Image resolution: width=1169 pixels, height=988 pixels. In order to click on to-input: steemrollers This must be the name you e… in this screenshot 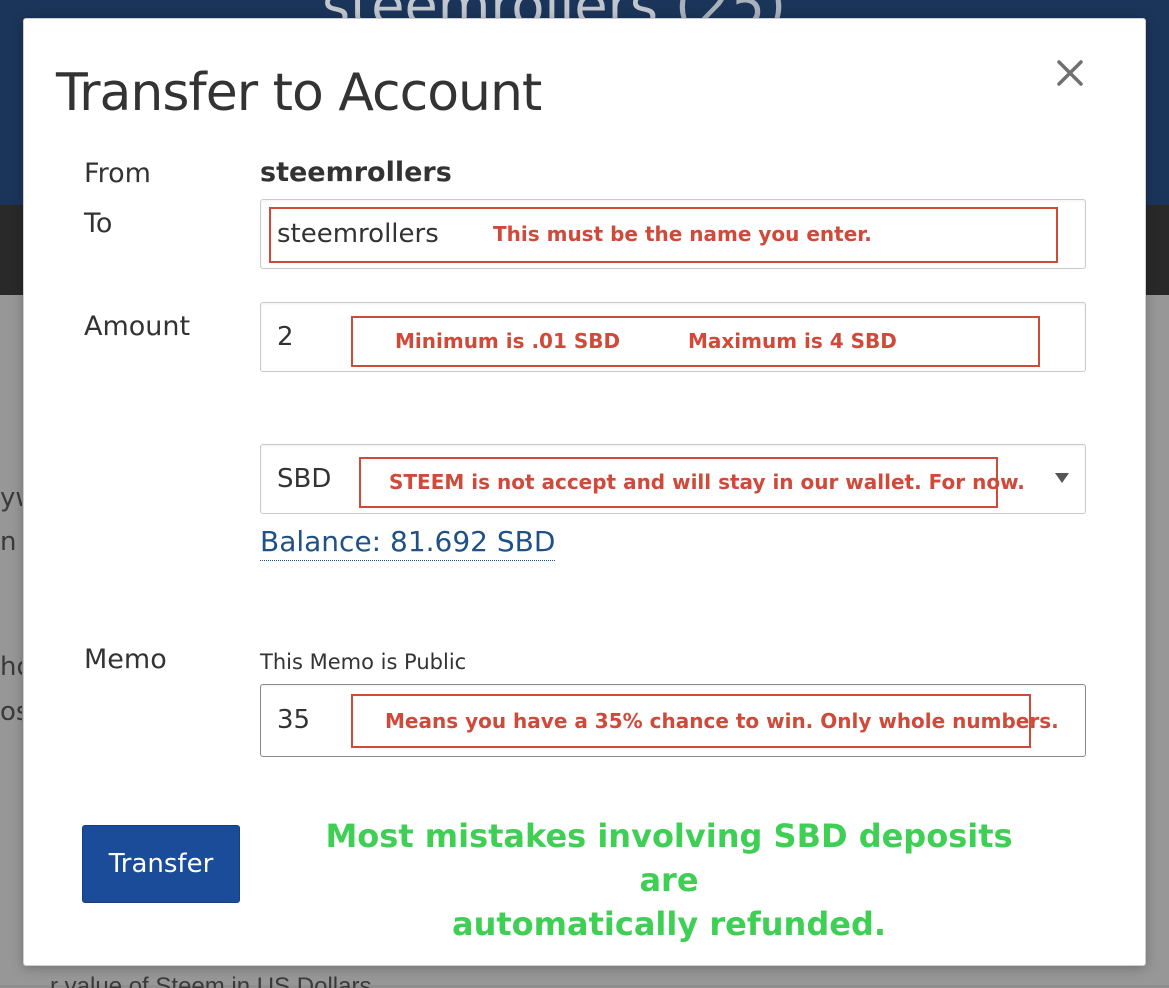, I will do `click(673, 234)`.